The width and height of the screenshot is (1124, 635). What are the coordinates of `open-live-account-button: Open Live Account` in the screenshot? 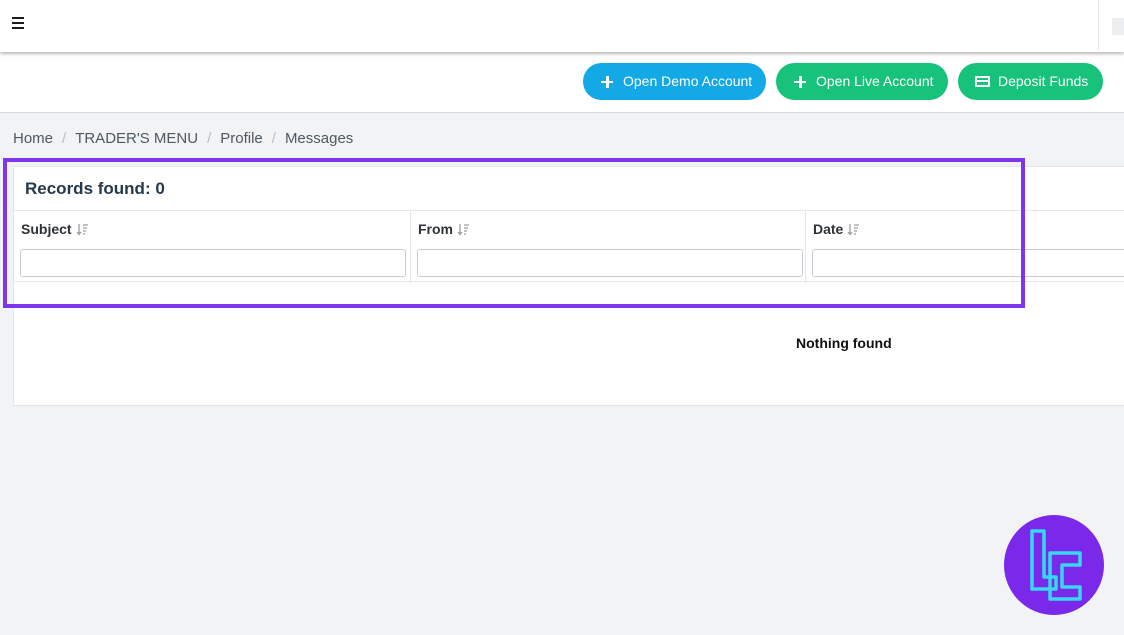 It's located at (862, 81).